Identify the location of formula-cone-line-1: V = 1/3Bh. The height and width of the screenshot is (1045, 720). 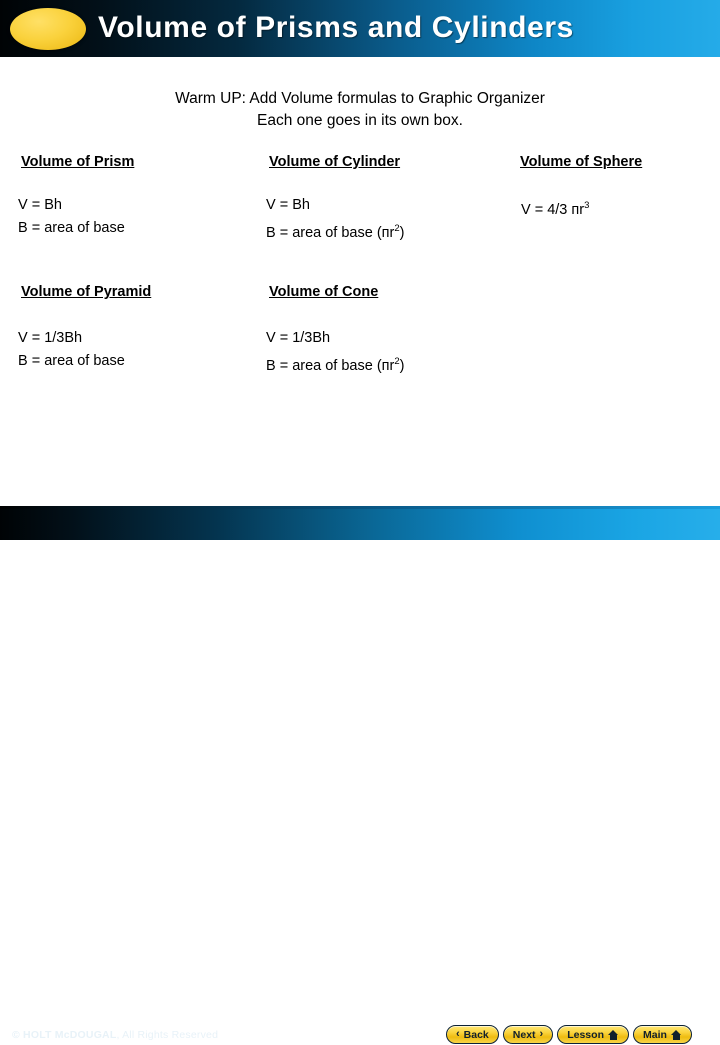
(298, 338).